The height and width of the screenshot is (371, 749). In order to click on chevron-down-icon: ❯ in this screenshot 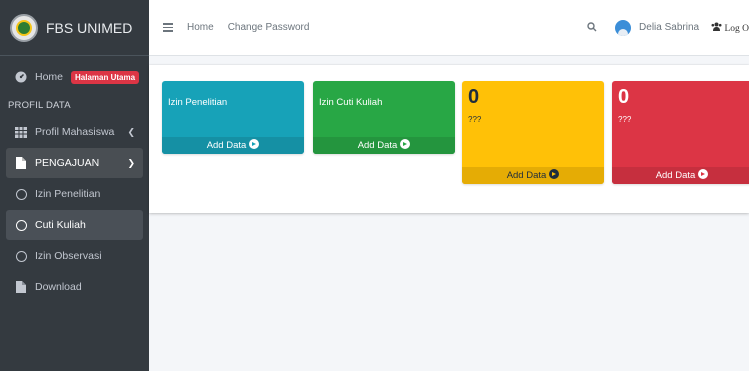, I will do `click(131, 162)`.